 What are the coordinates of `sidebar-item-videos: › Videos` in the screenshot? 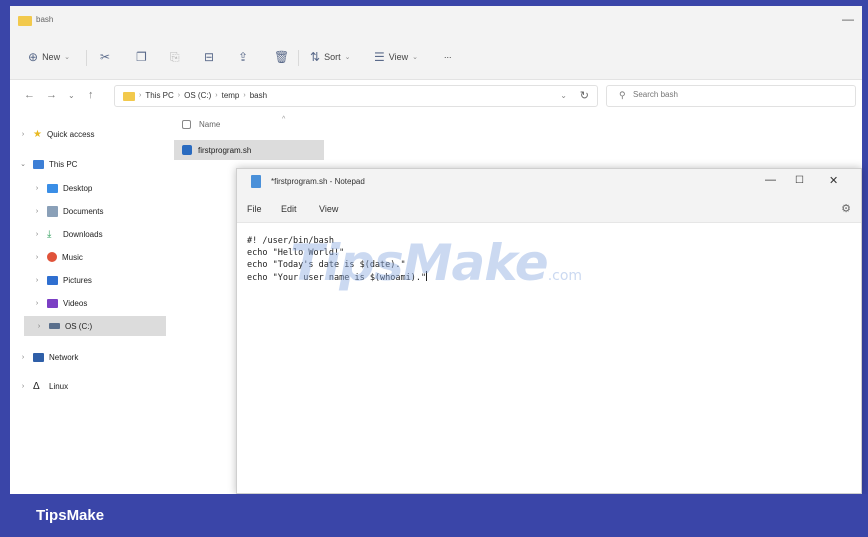 It's located at (106, 303).